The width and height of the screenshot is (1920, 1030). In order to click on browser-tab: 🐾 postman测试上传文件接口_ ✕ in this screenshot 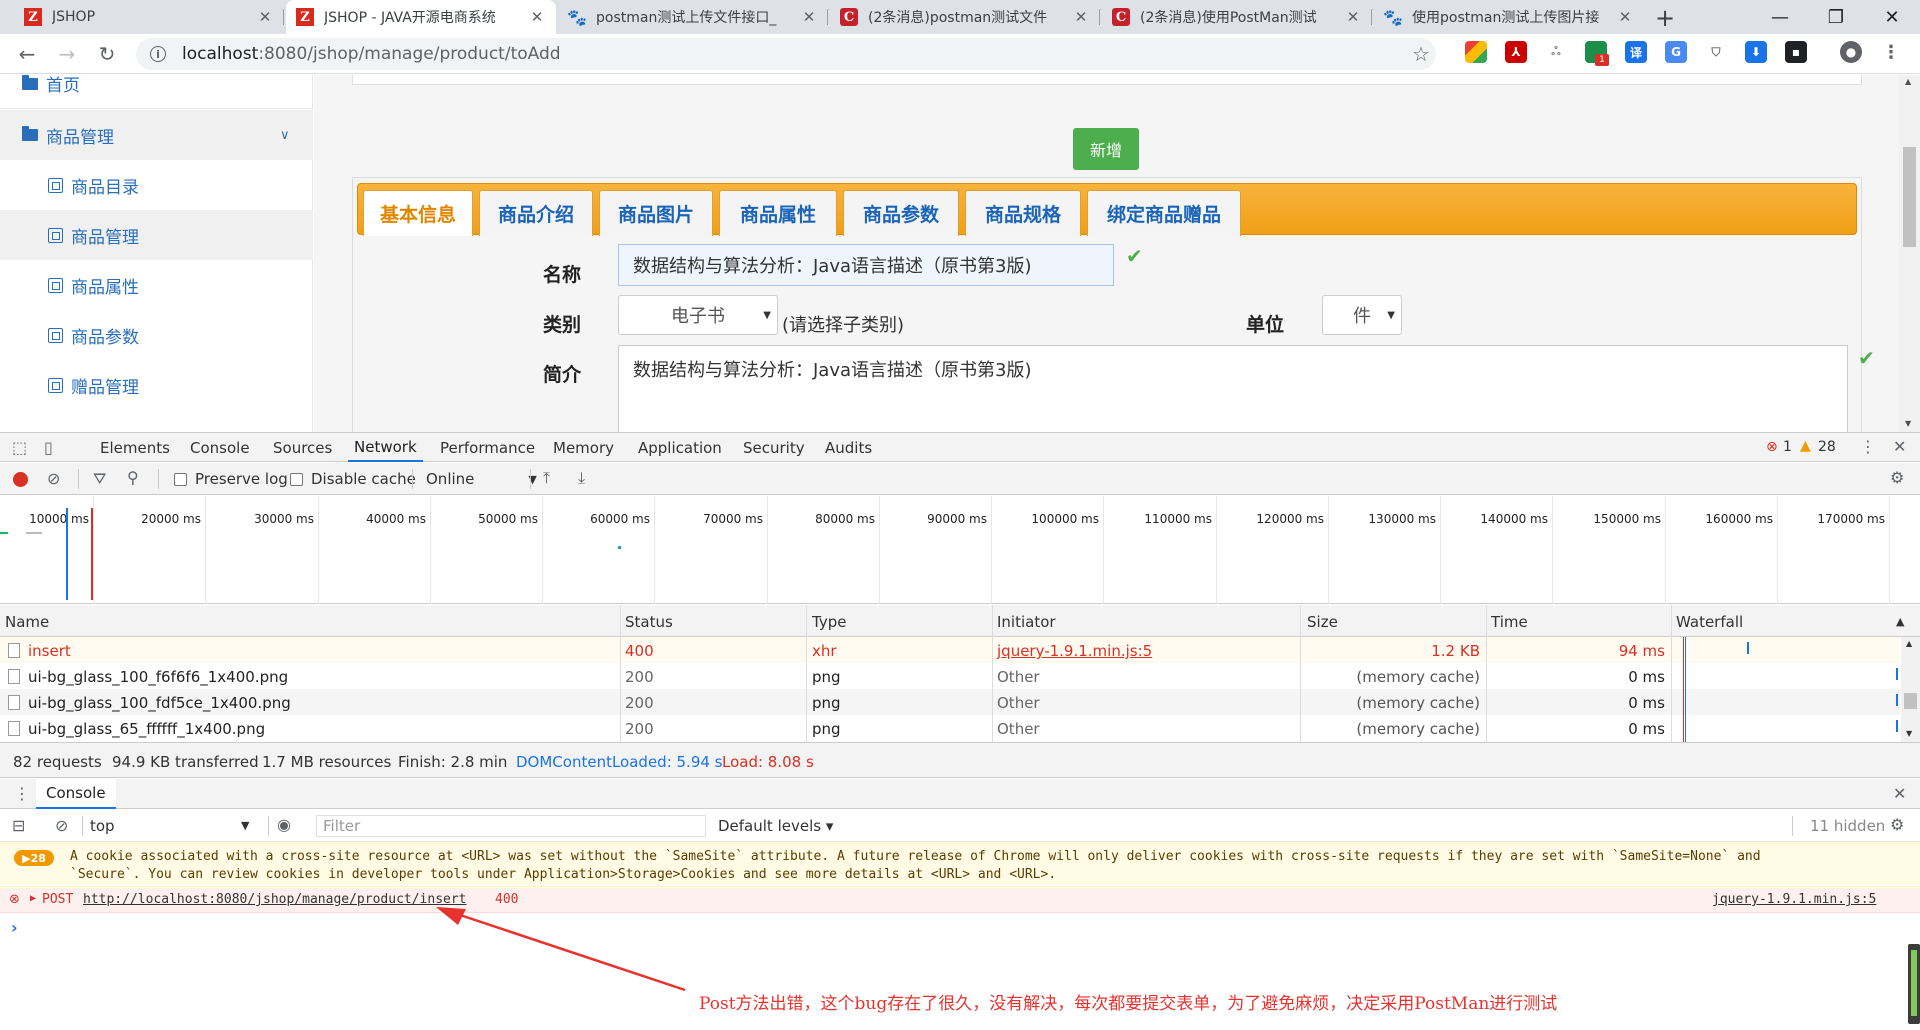, I will do `click(693, 17)`.